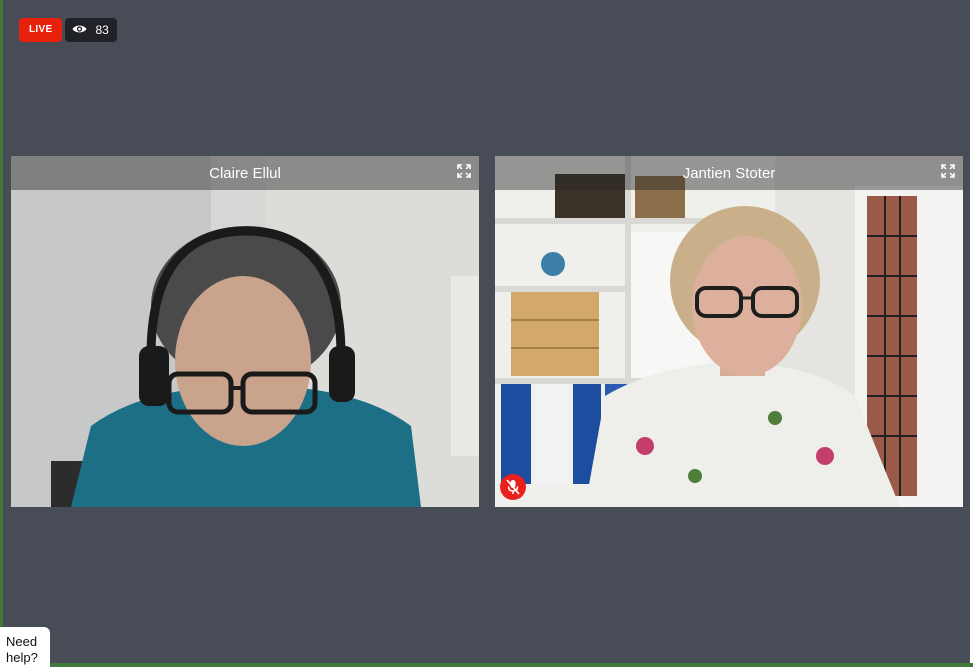 The image size is (973, 667). I want to click on live-badge: LIVE, so click(41, 30).